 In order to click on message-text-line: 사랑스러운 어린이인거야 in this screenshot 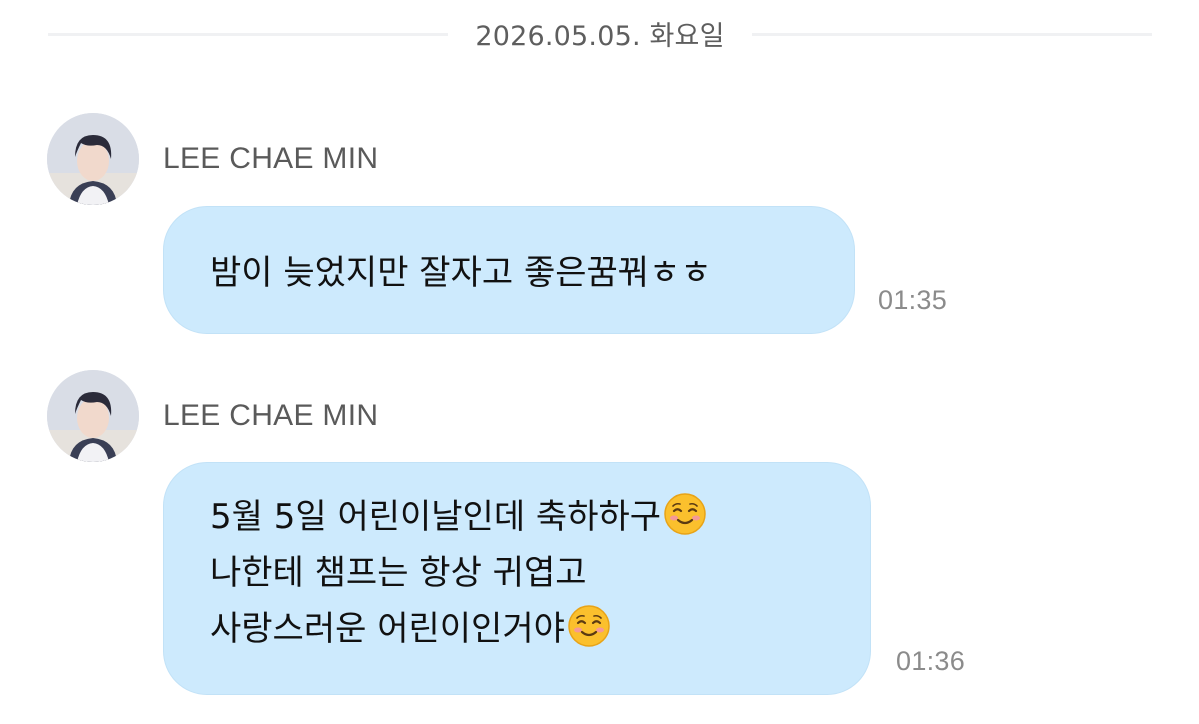, I will do `click(540, 629)`.